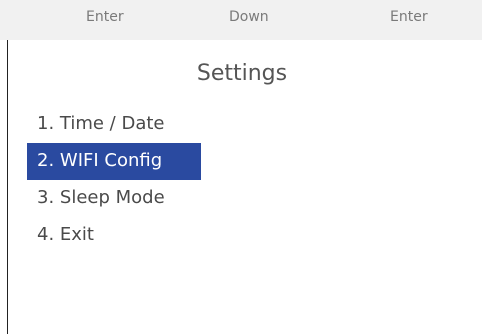  What do you see at coordinates (409, 17) in the screenshot?
I see `right-enter-button: Enter` at bounding box center [409, 17].